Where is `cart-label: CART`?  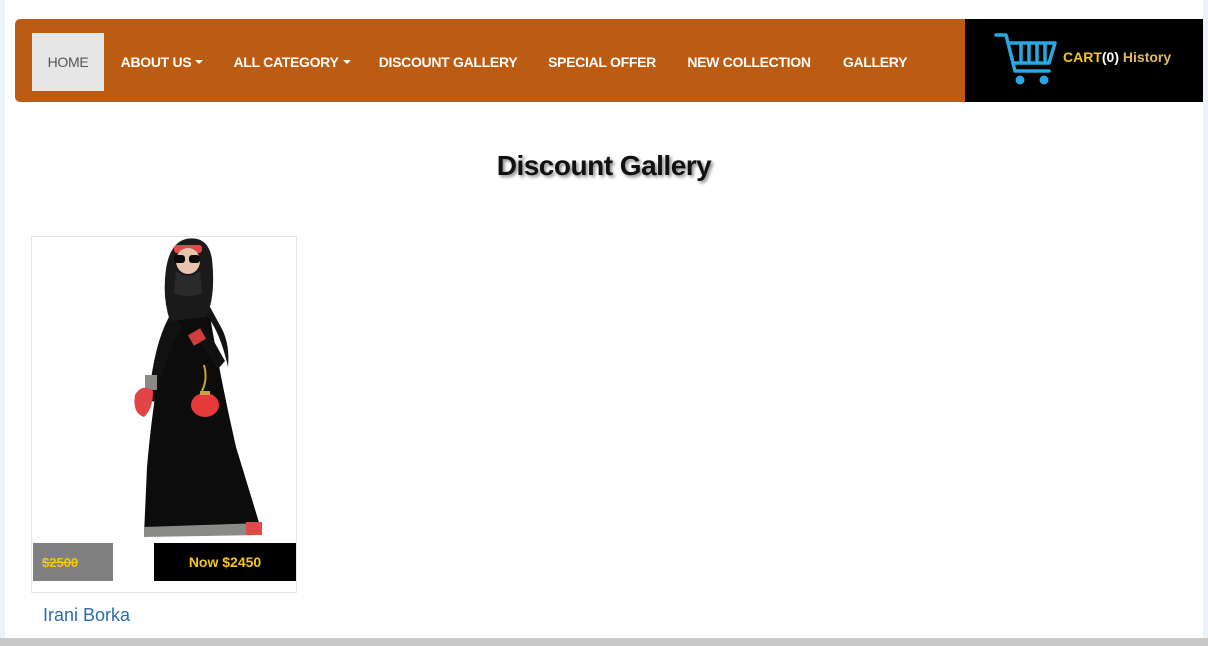 cart-label: CART is located at coordinates (1082, 57).